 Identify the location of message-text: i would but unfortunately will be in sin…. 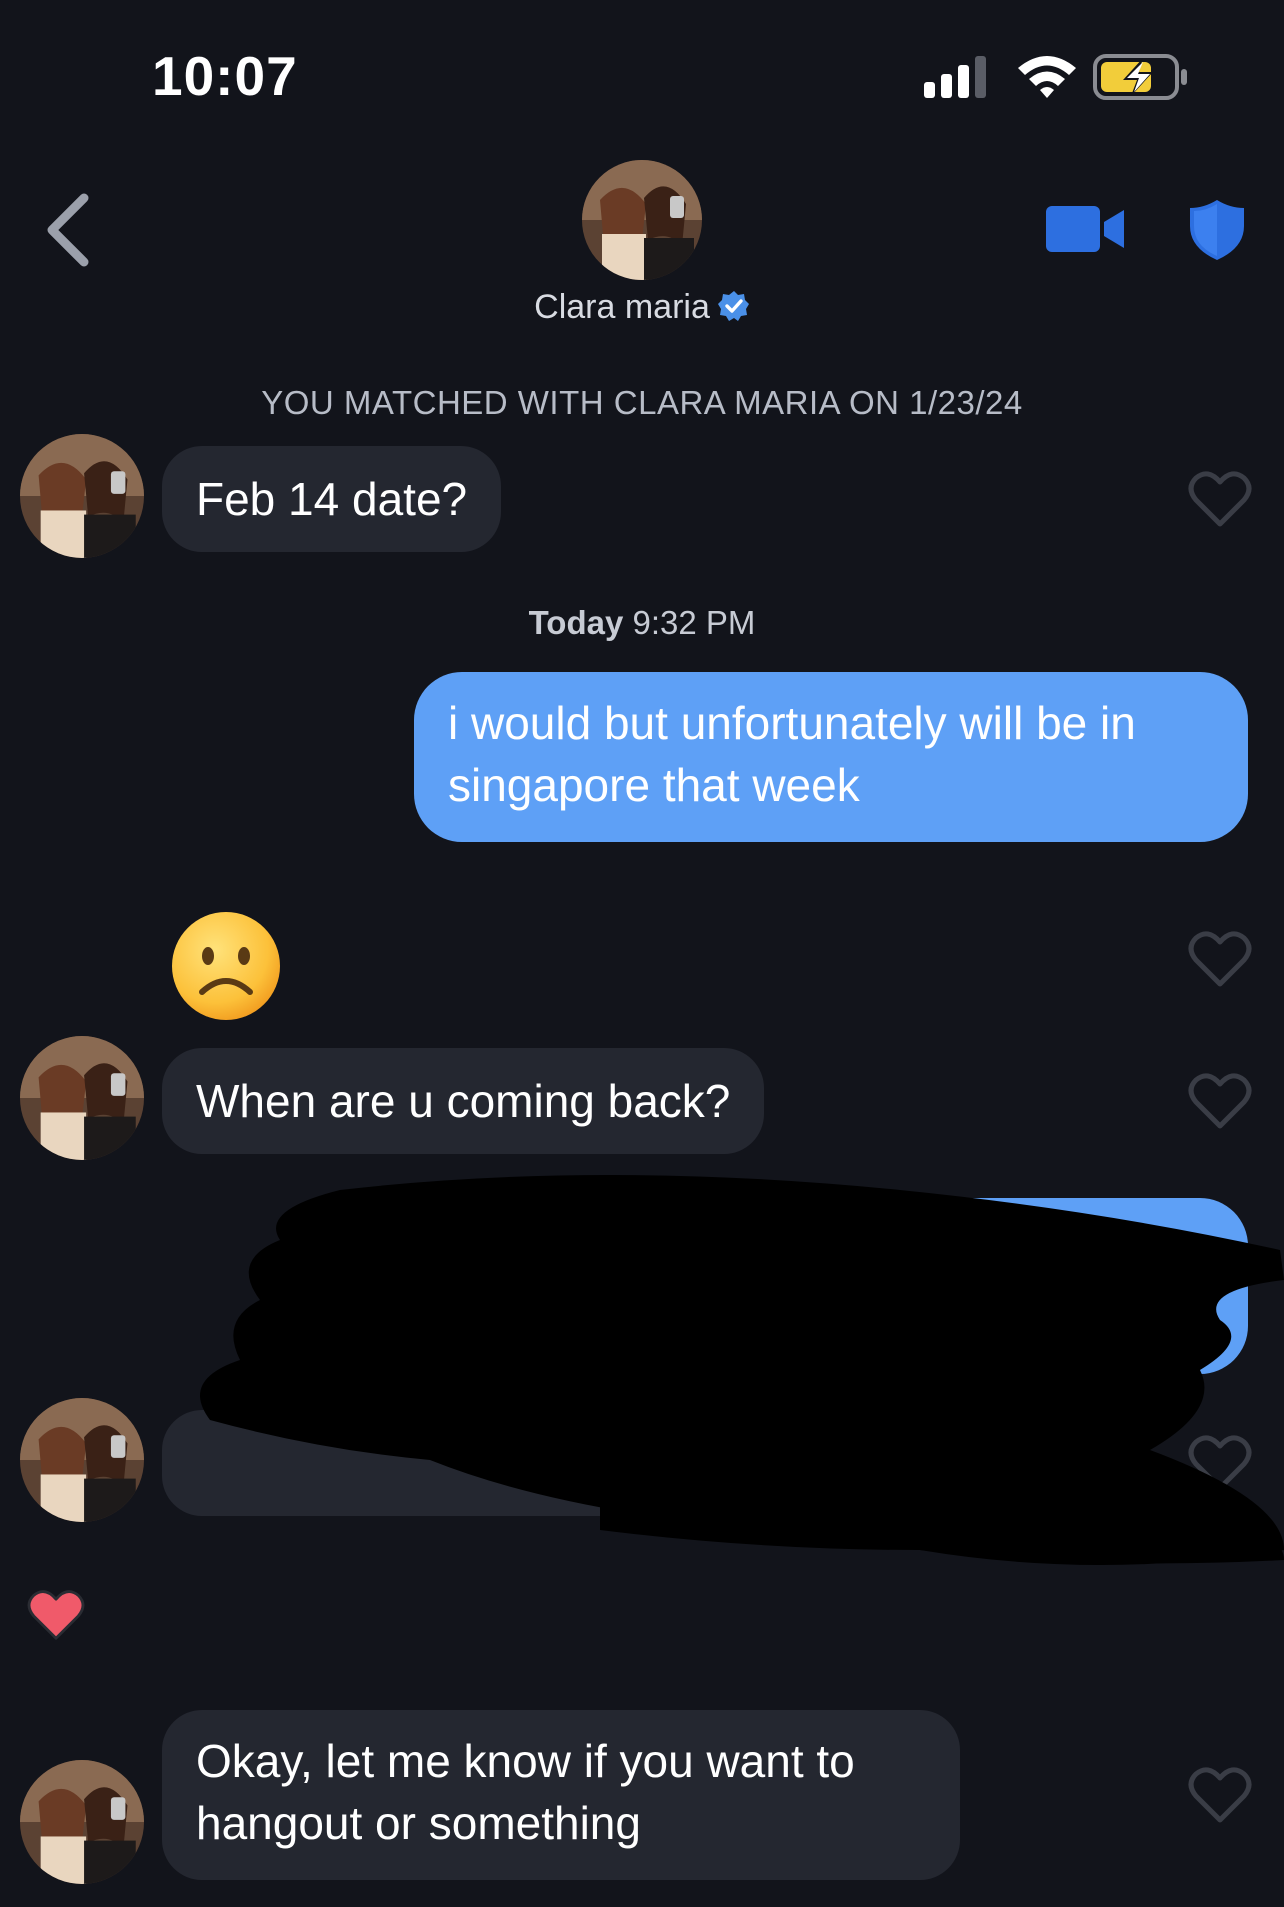
(792, 754).